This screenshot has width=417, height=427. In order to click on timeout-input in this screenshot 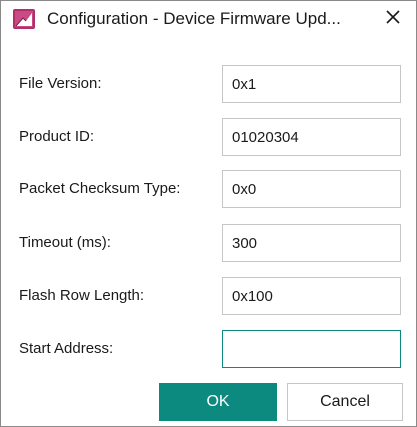, I will do `click(311, 243)`.